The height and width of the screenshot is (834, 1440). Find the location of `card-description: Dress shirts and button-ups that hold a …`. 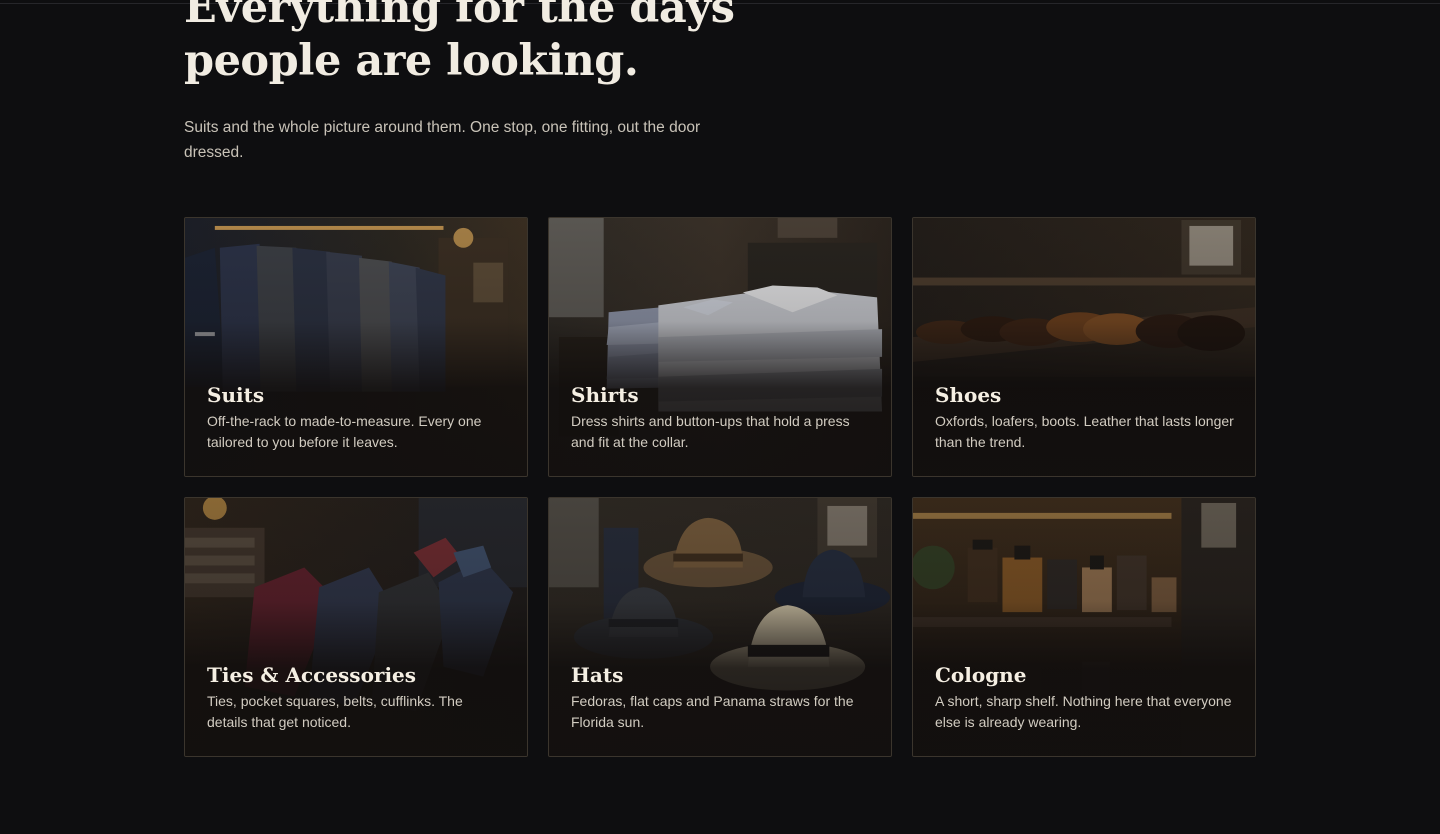

card-description: Dress shirts and button-ups that hold a … is located at coordinates (710, 431).